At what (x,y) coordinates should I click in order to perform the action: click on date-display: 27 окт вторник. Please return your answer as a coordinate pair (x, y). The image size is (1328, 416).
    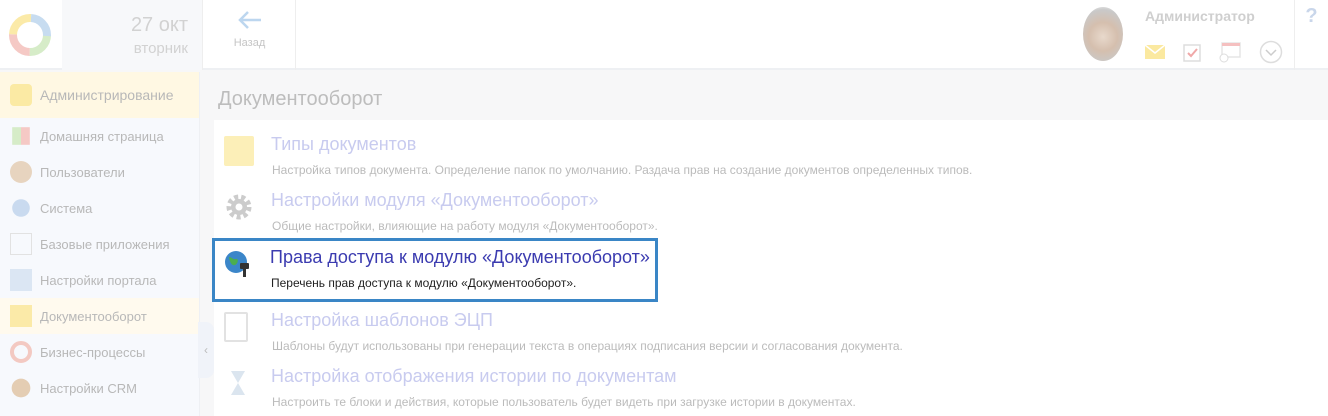
    Looking at the image, I should click on (132, 35).